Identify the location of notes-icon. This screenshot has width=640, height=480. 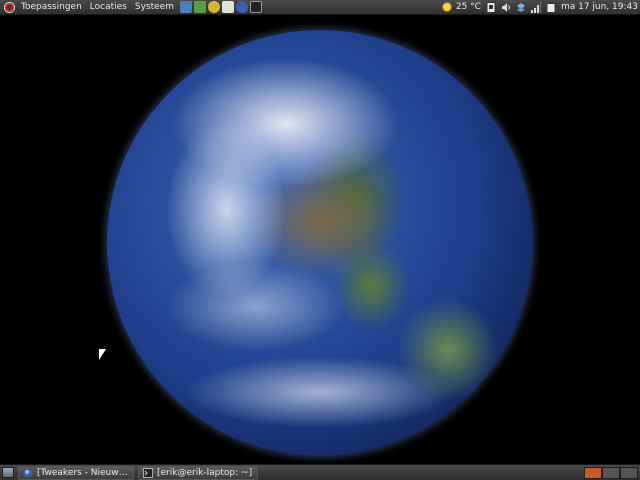
(491, 7).